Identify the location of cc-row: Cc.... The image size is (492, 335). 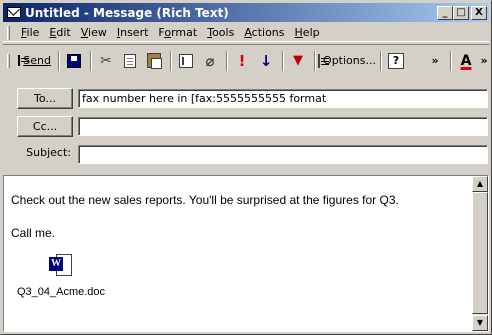
(45, 126).